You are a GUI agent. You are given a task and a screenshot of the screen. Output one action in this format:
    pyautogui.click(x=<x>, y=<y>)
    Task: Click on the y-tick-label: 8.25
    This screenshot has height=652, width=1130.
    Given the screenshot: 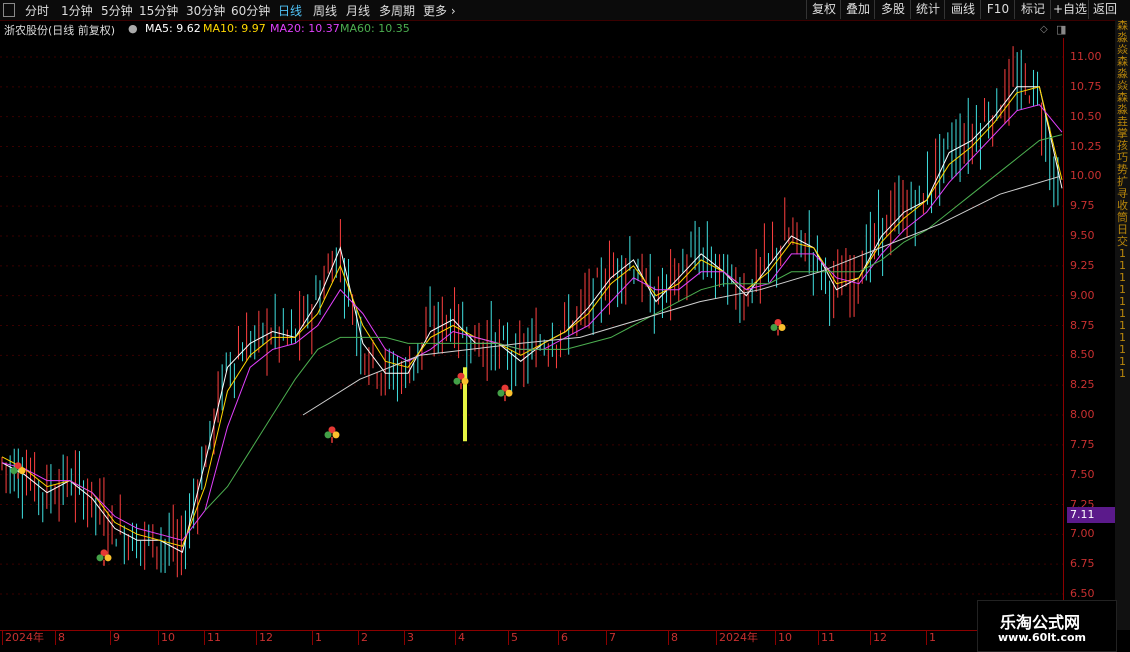 What is the action you would take?
    pyautogui.click(x=1082, y=385)
    